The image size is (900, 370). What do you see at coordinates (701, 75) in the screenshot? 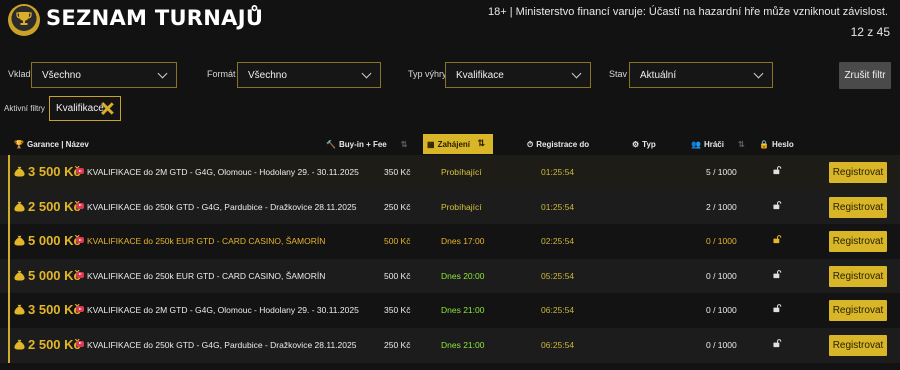
I see `stav-select: Aktuální` at bounding box center [701, 75].